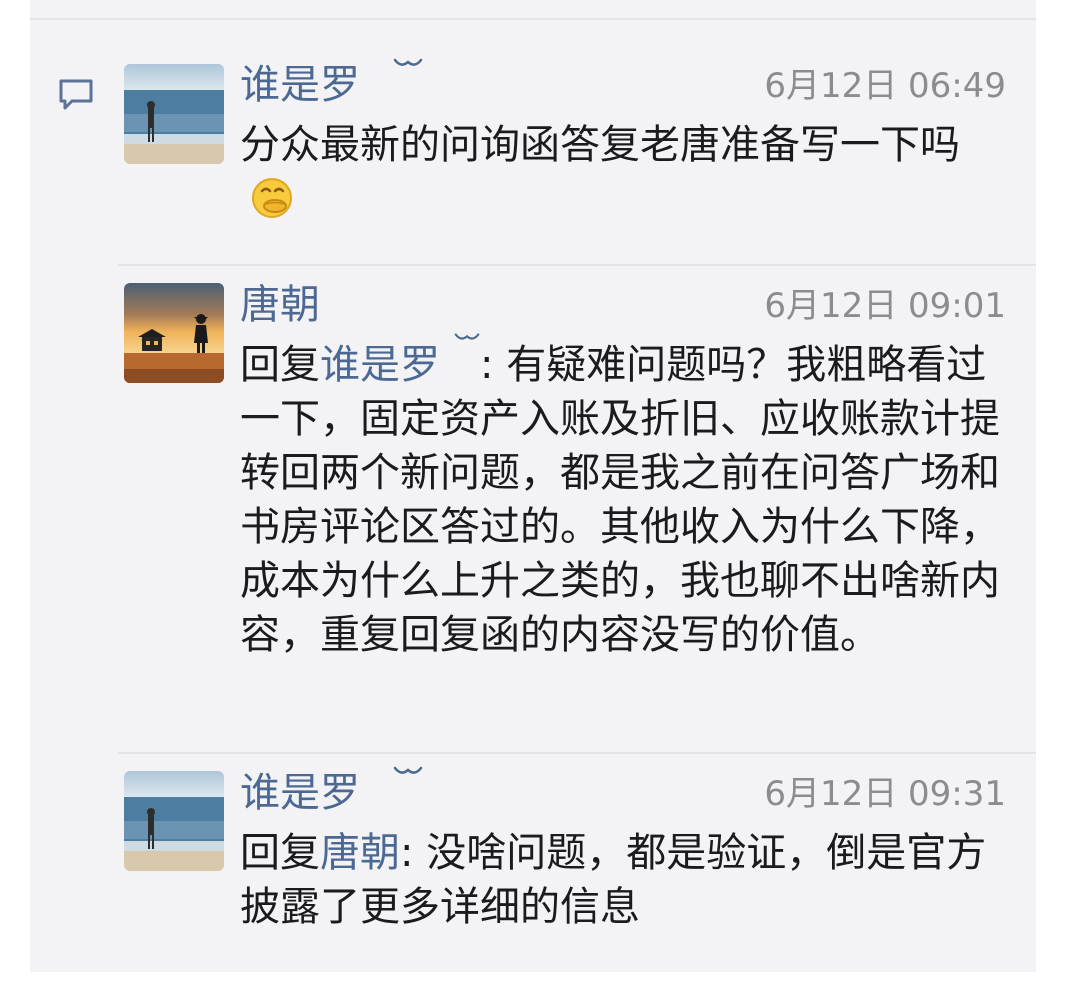 The width and height of the screenshot is (1080, 996). What do you see at coordinates (380, 365) in the screenshot?
I see `reply-to-name: 谁是罗` at bounding box center [380, 365].